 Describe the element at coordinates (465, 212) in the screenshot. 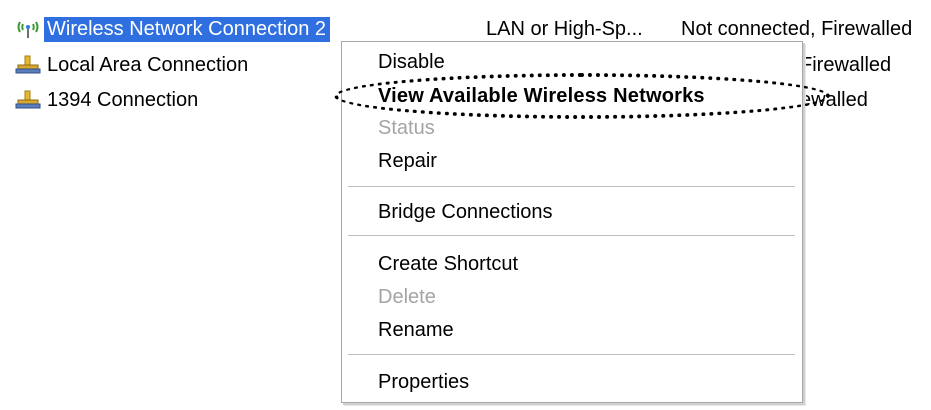

I see `menu-item-bridge-connections: Bridge Connections` at that location.